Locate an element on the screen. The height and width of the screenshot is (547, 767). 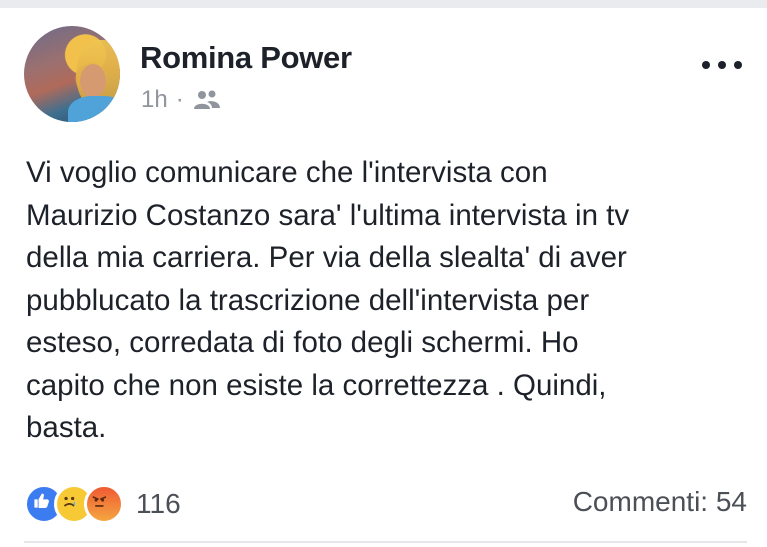
friends-icon is located at coordinates (206, 99).